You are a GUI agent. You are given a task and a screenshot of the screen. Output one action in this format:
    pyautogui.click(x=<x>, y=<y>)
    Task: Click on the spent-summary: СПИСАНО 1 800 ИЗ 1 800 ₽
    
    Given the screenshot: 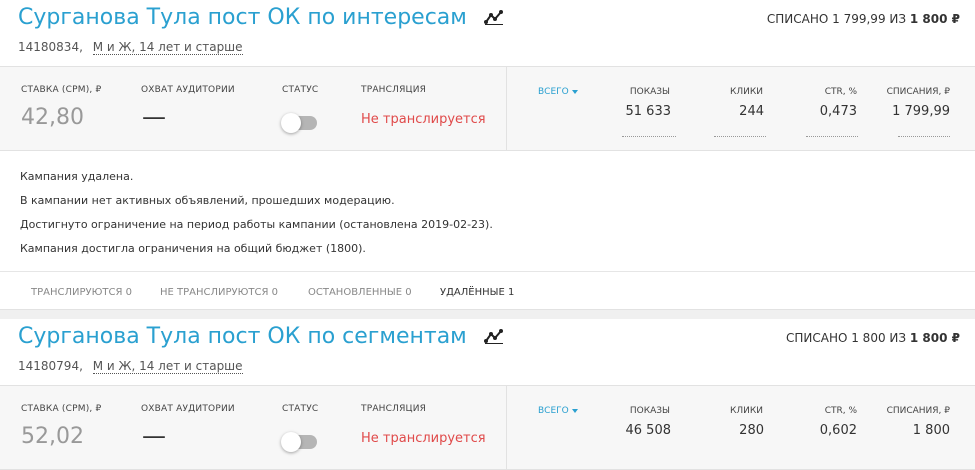 What is the action you would take?
    pyautogui.click(x=873, y=338)
    